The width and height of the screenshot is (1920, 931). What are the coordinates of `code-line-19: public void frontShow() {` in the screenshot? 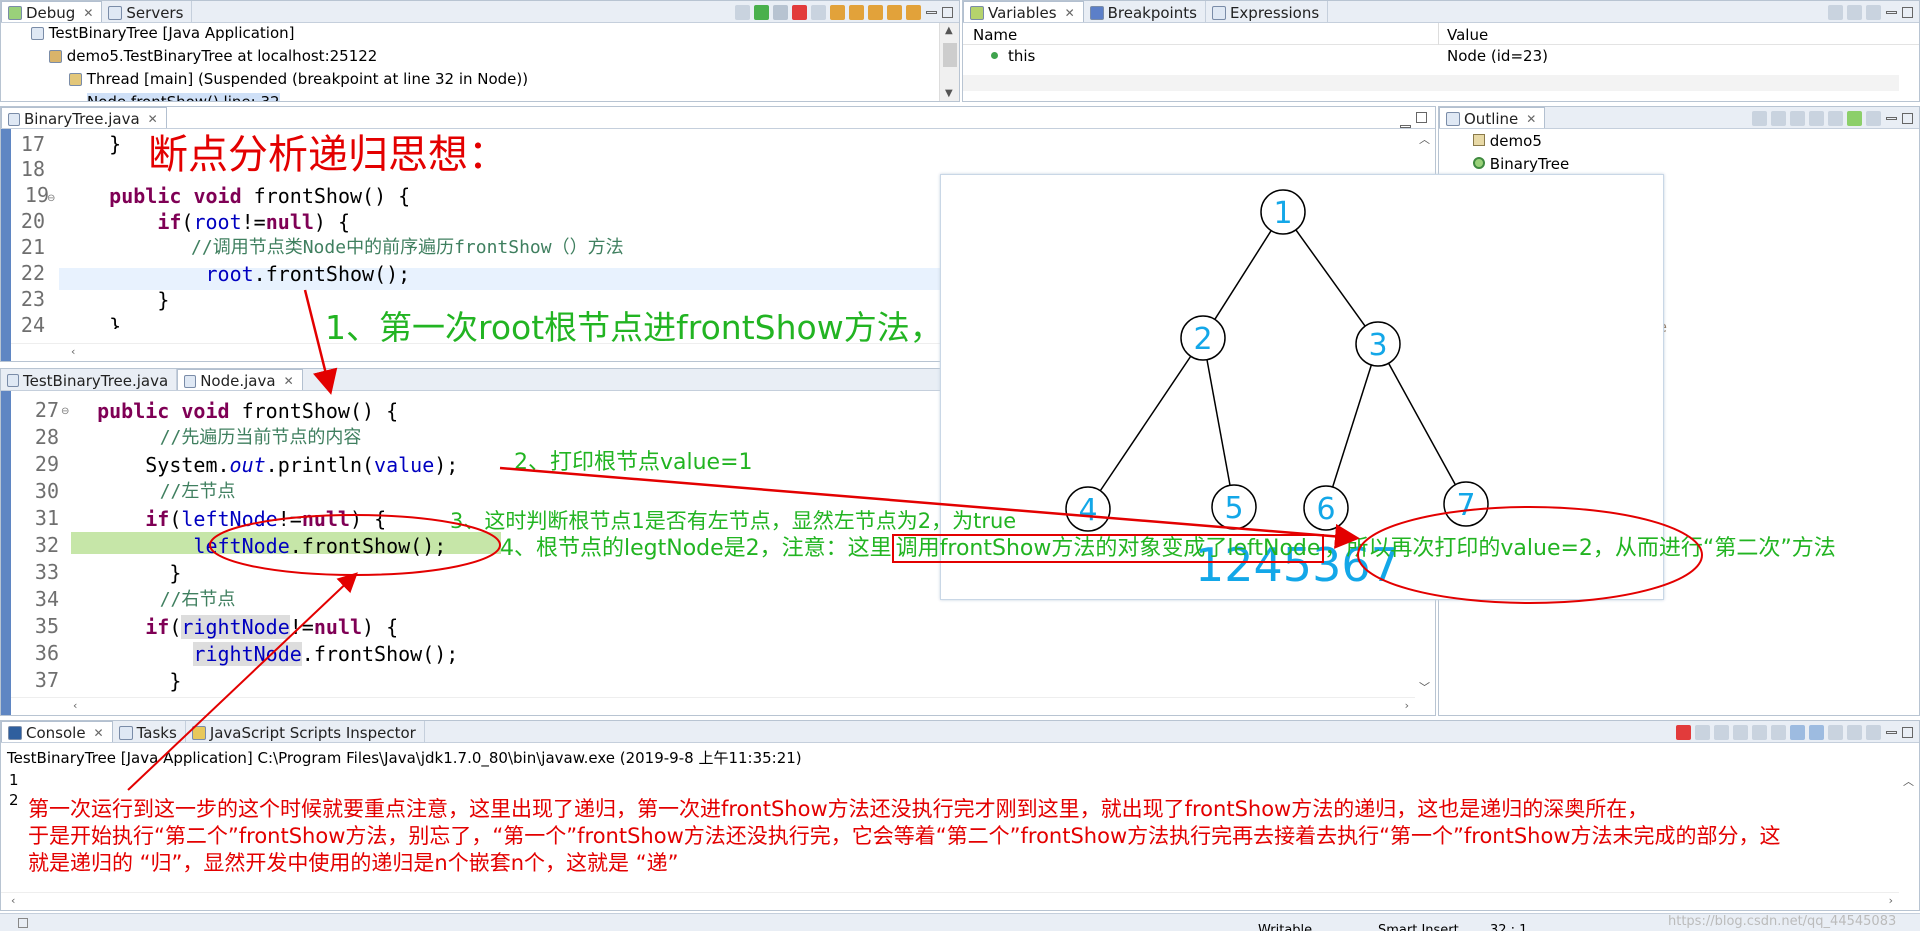 It's located at (235, 196).